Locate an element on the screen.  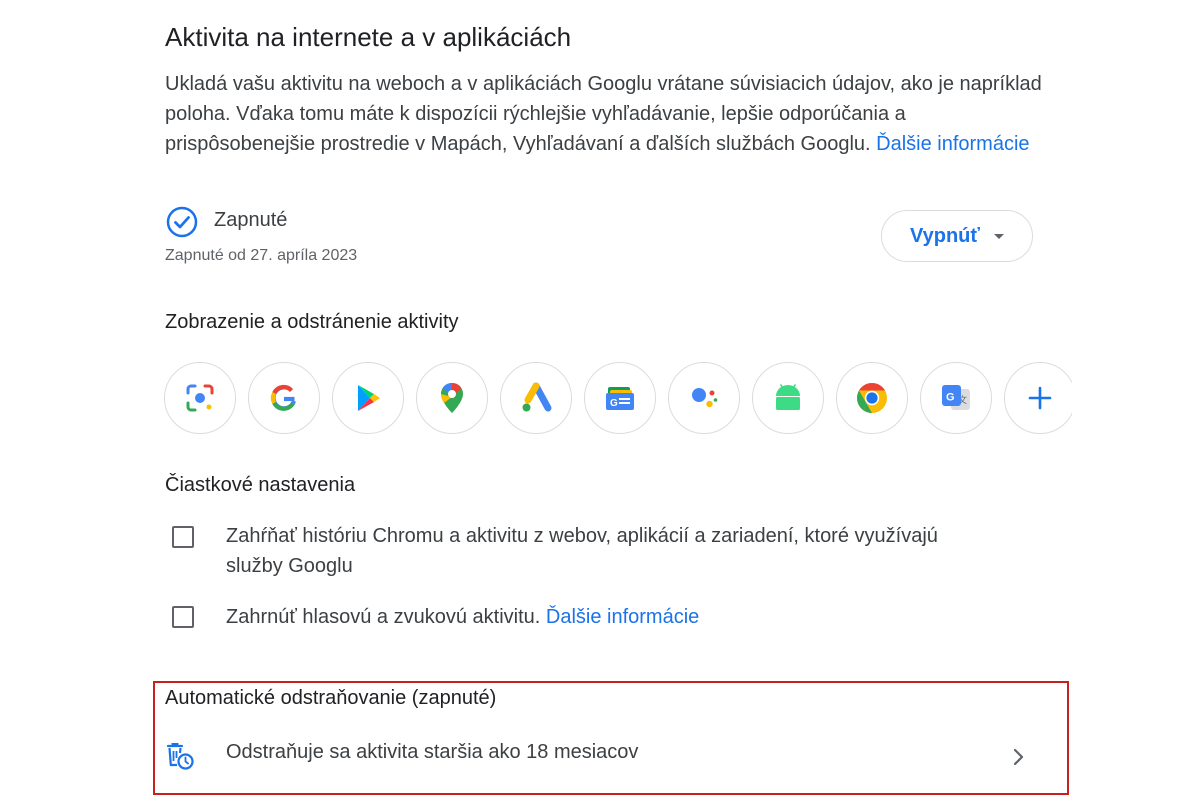
subsettings-heading: Čiastkové nastavenia is located at coordinates (260, 485).